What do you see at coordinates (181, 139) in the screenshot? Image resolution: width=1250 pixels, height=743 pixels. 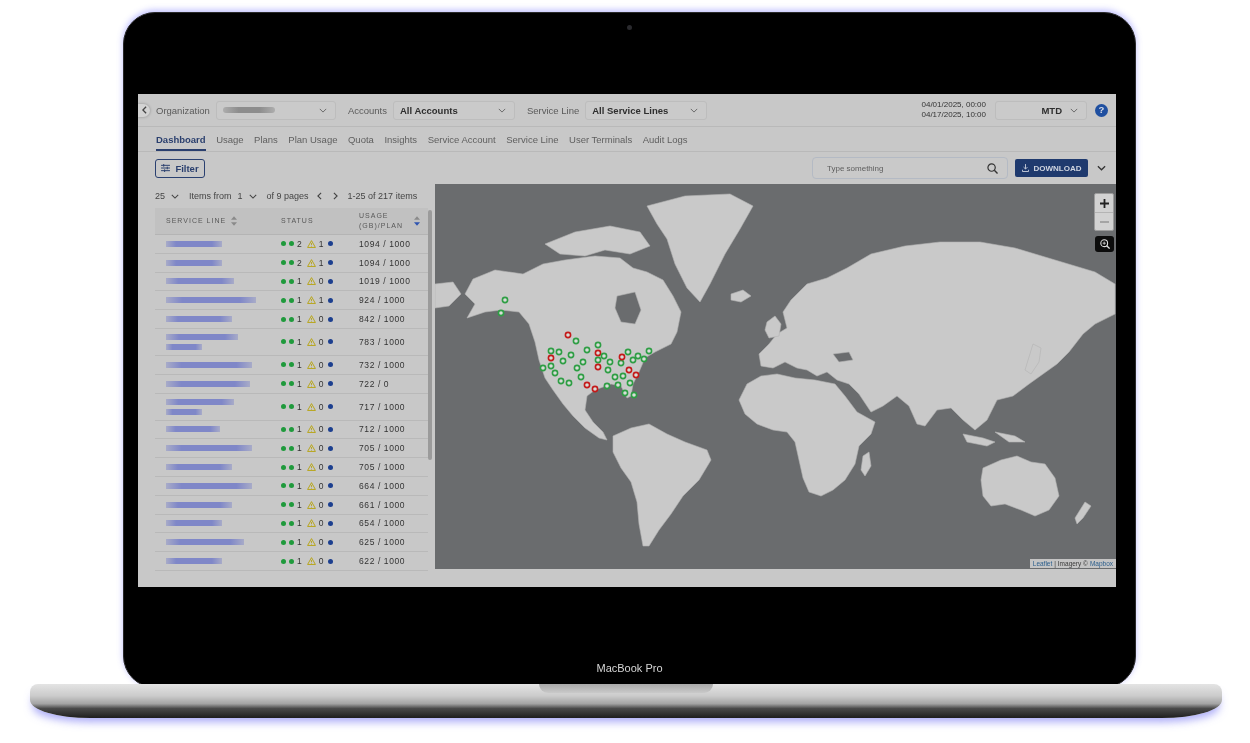 I see `tab: Dashboard` at bounding box center [181, 139].